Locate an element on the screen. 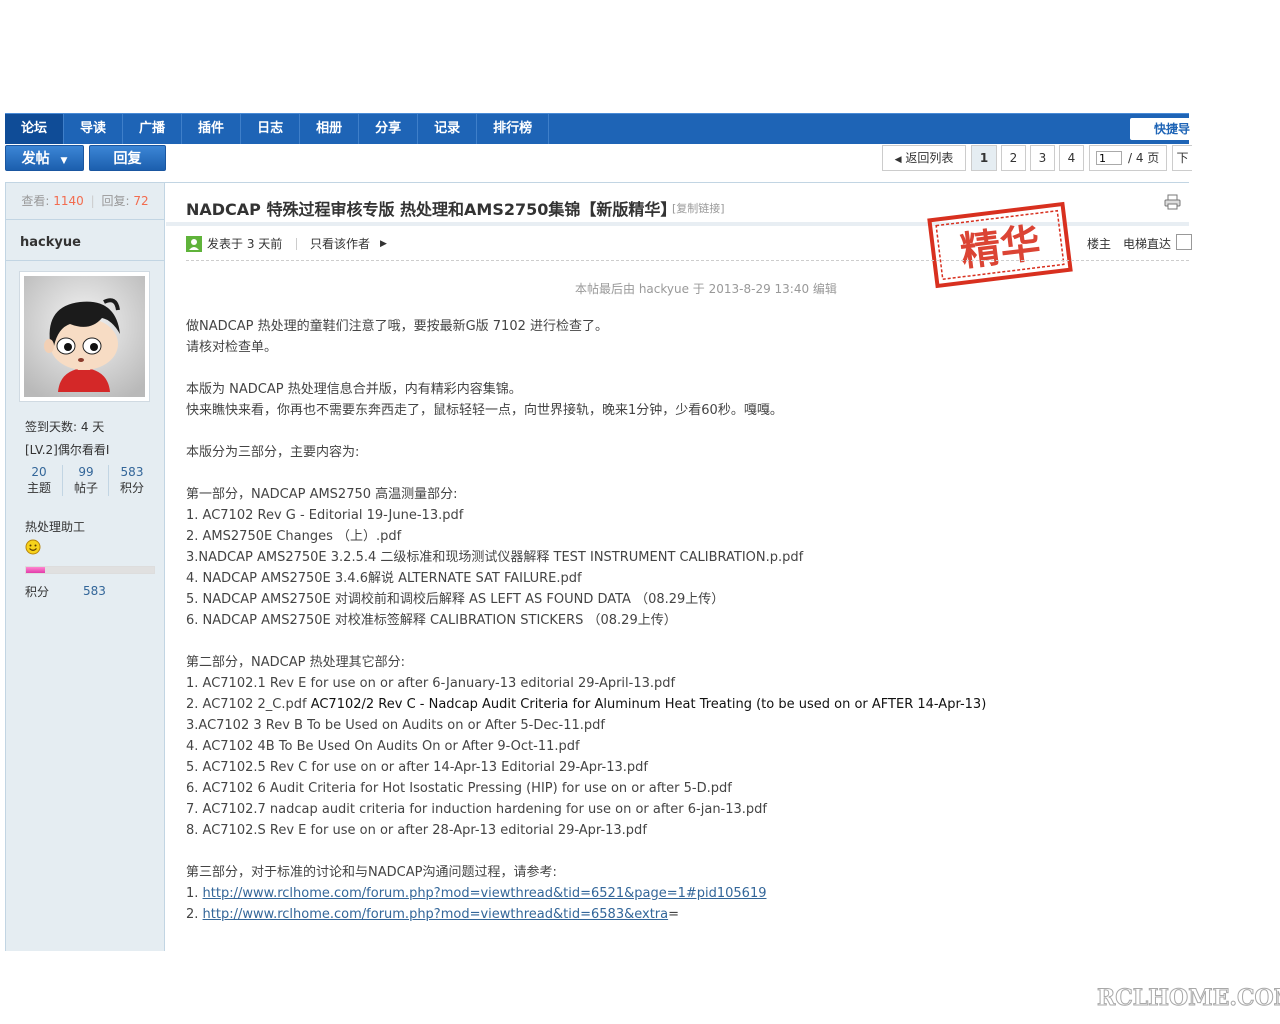  page-link-1: 1 is located at coordinates (984, 158).